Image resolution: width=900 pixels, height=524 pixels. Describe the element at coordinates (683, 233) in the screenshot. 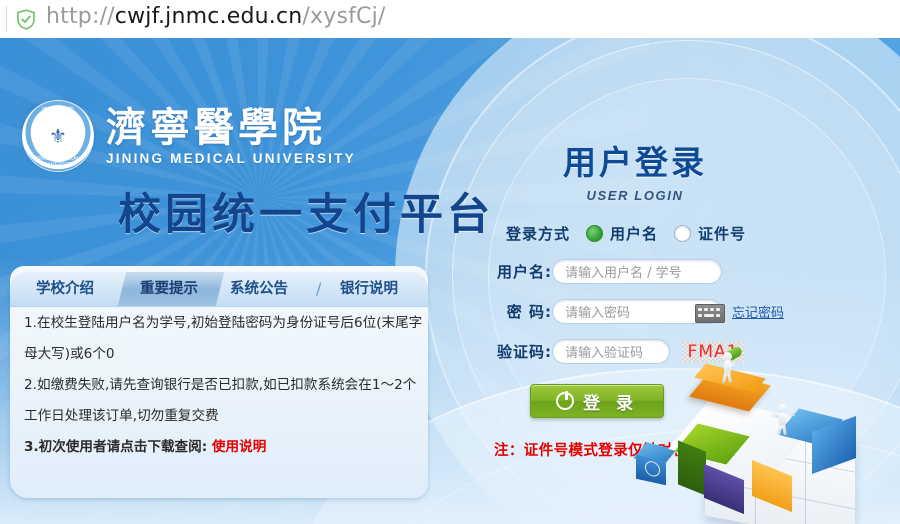

I see `radio-idcard-mode` at that location.